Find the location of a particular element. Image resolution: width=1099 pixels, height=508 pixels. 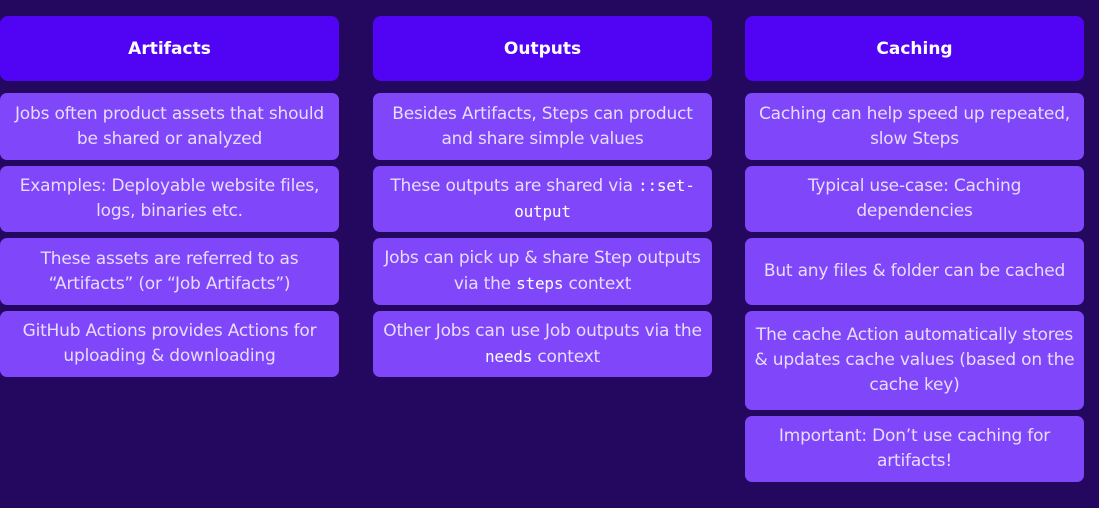

column-title: Caching is located at coordinates (914, 48).